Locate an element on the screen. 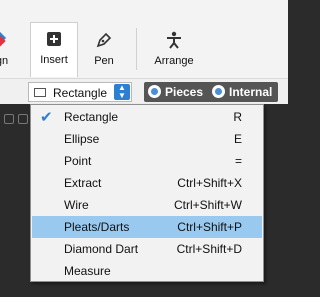 The width and height of the screenshot is (320, 297). menu-item-wire: Wire Ctrl+Shift+W is located at coordinates (147, 205).